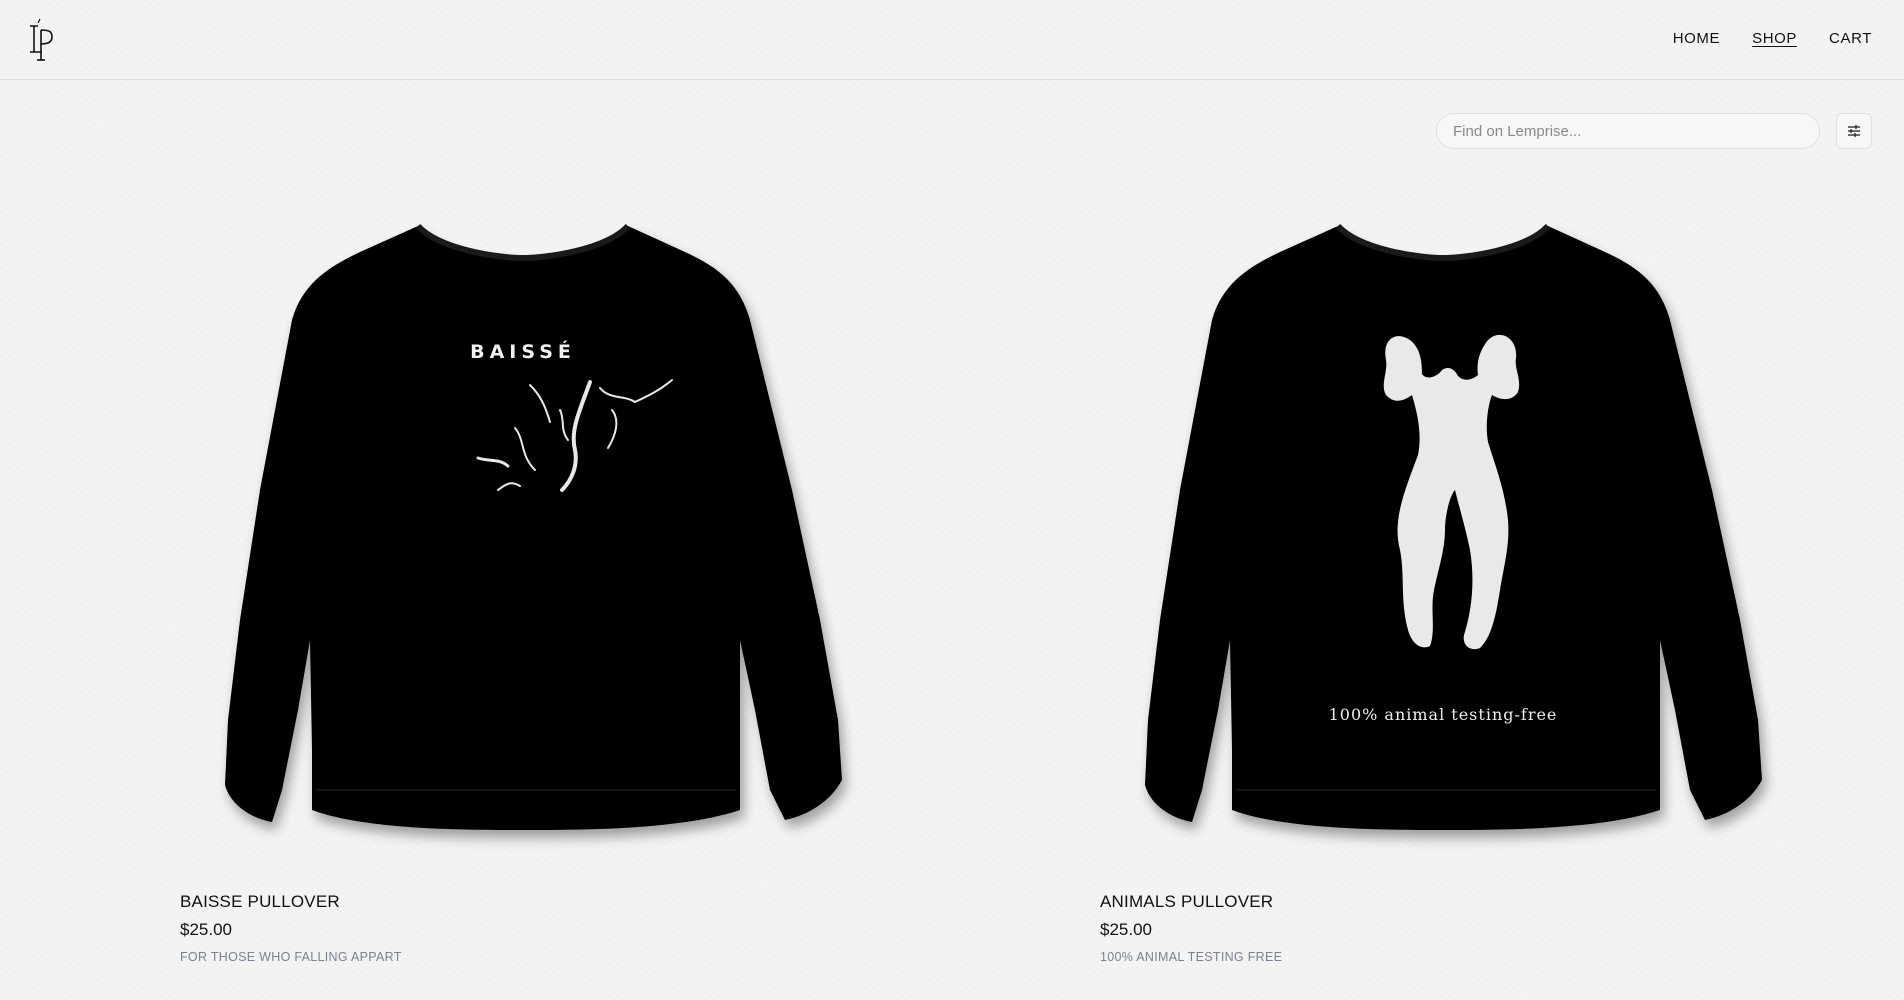 The width and height of the screenshot is (1904, 1000). I want to click on product-name: BAISSE PULLOVER, so click(260, 902).